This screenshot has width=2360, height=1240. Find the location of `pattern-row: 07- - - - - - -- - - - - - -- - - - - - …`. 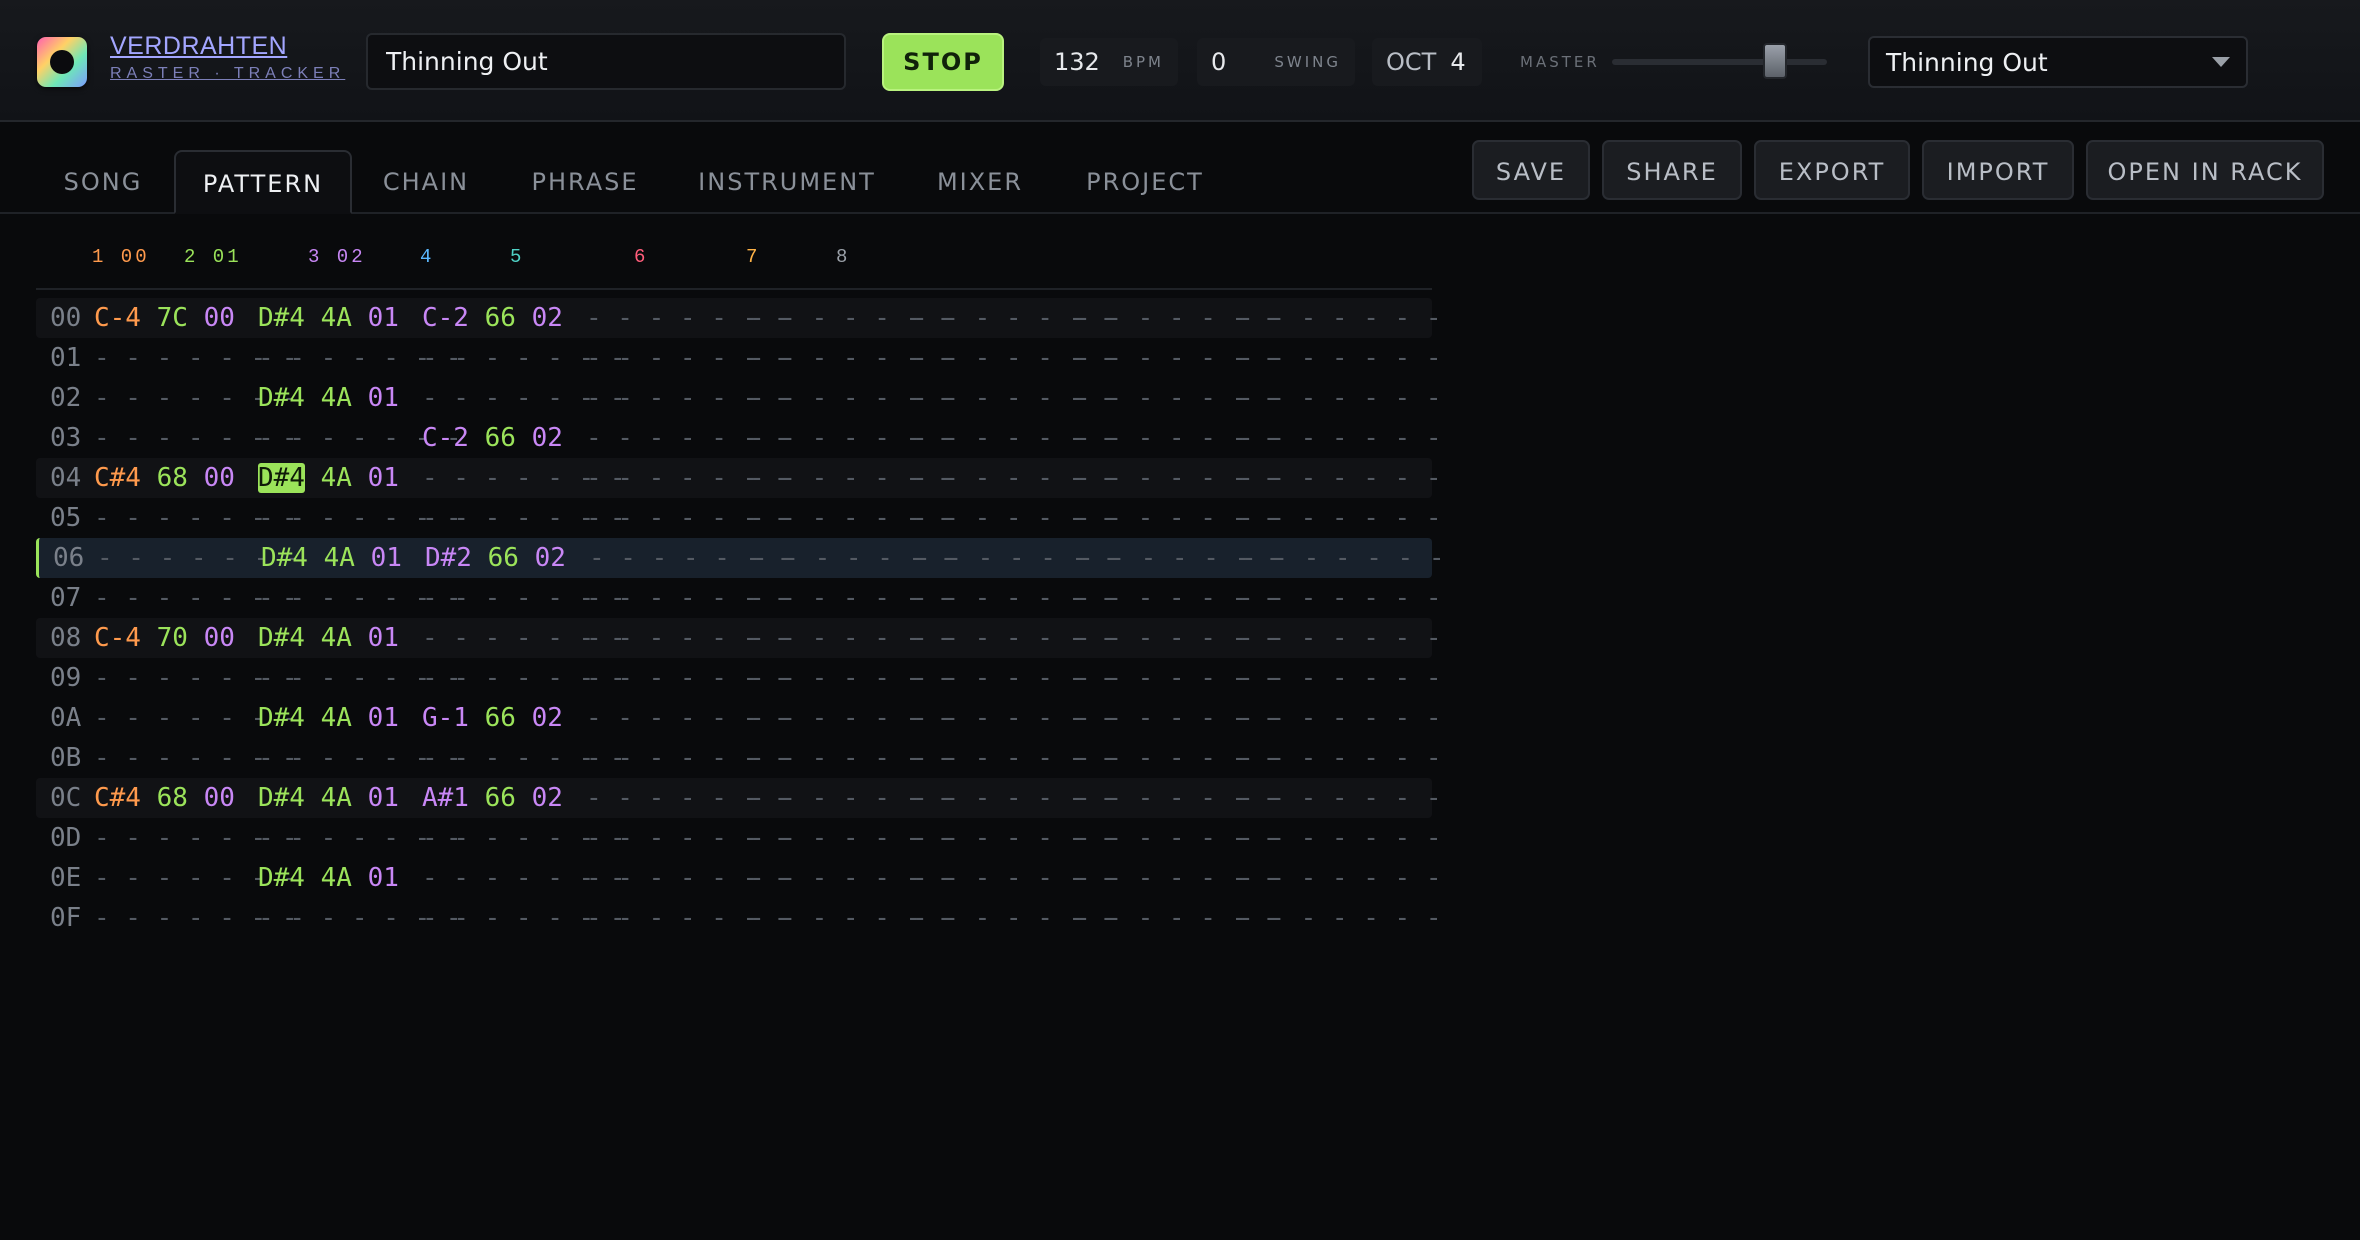

pattern-row: 07- - - - - - -- - - - - - -- - - - - - … is located at coordinates (739, 598).